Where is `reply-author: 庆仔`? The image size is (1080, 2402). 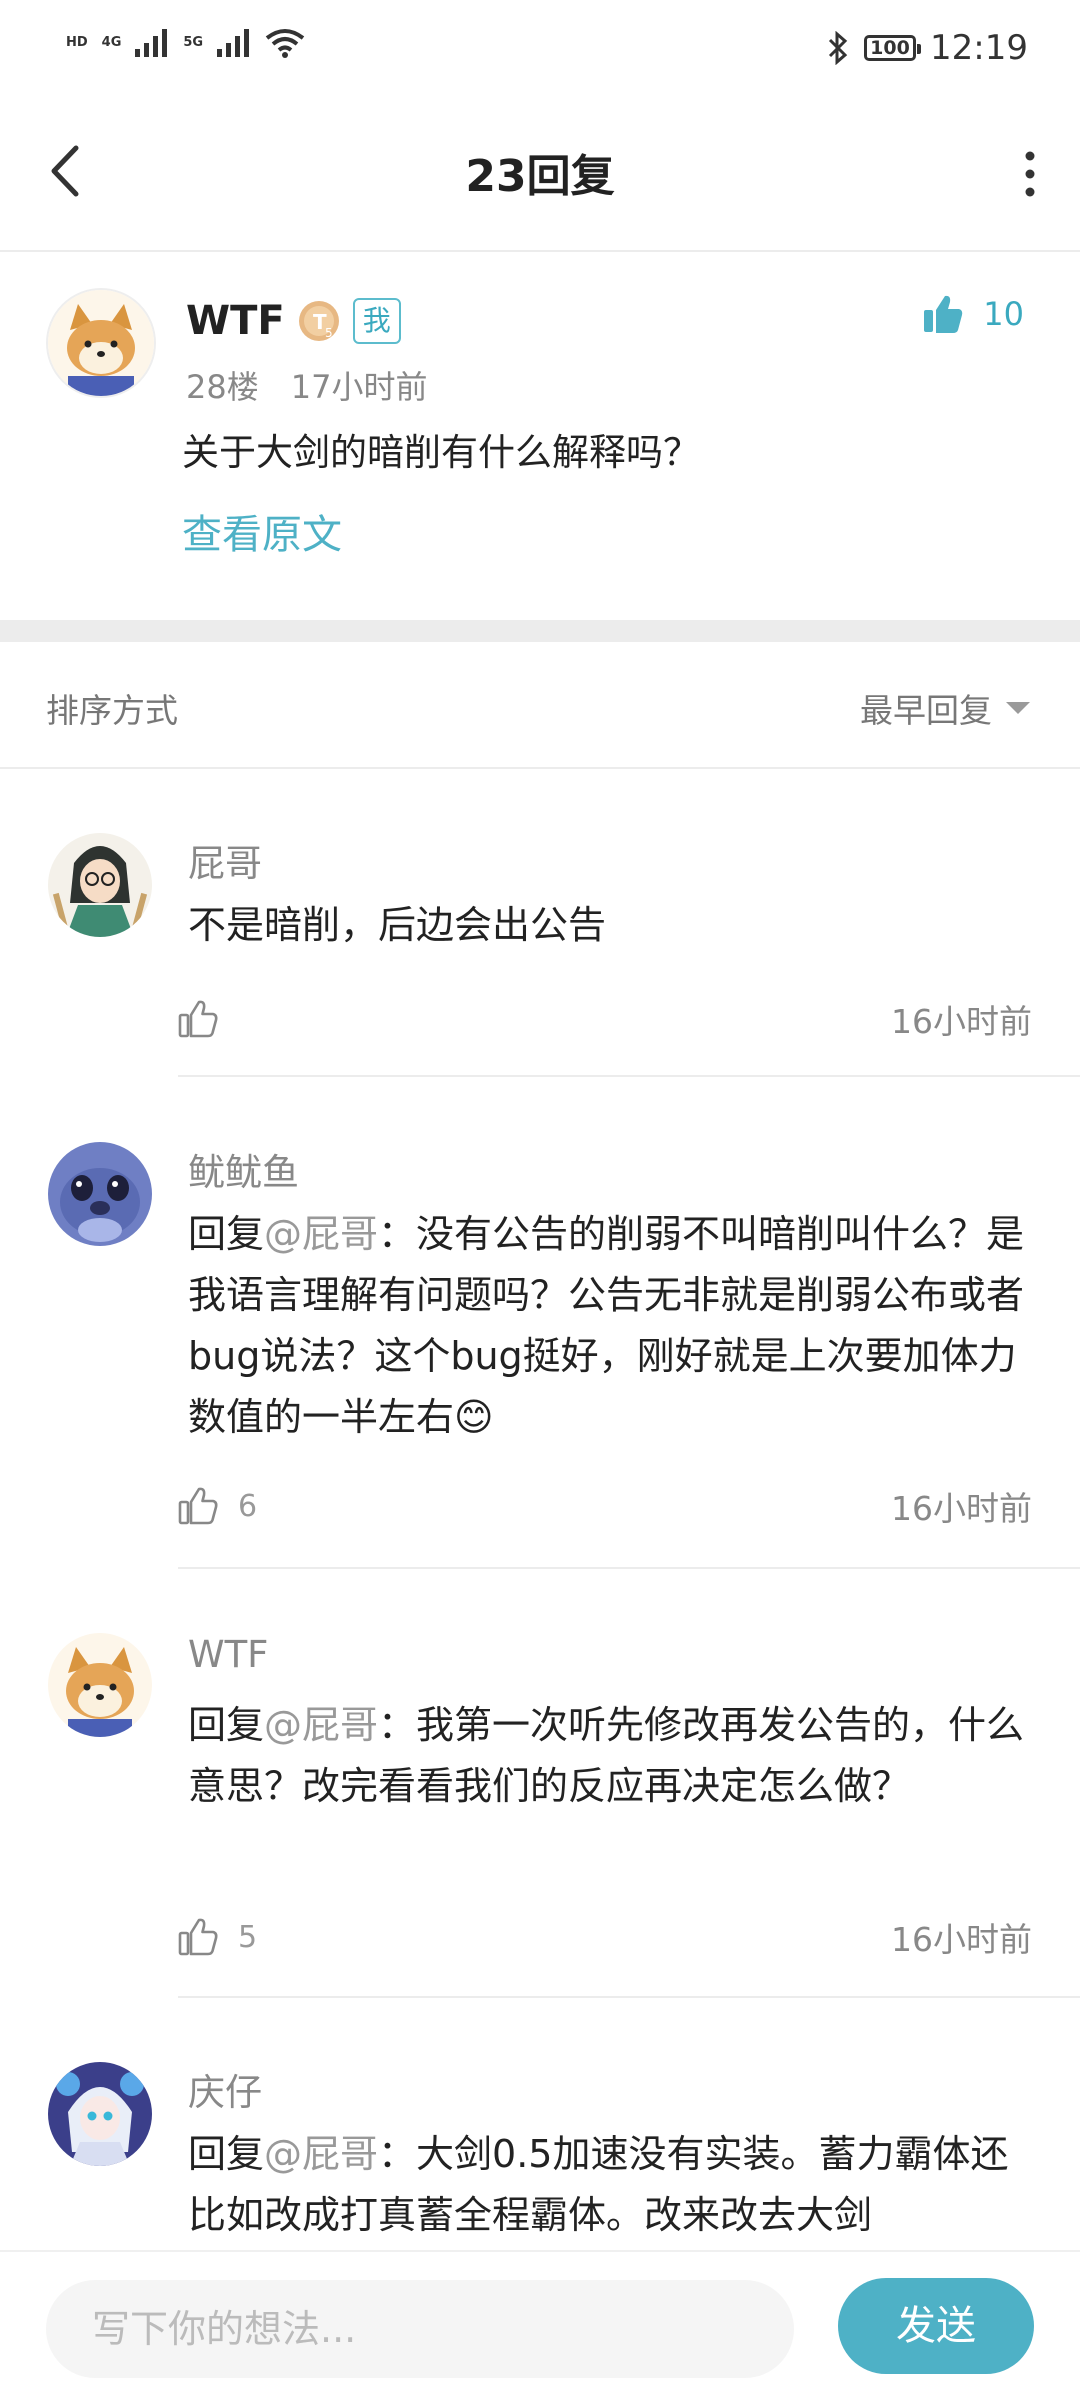 reply-author: 庆仔 is located at coordinates (225, 2089).